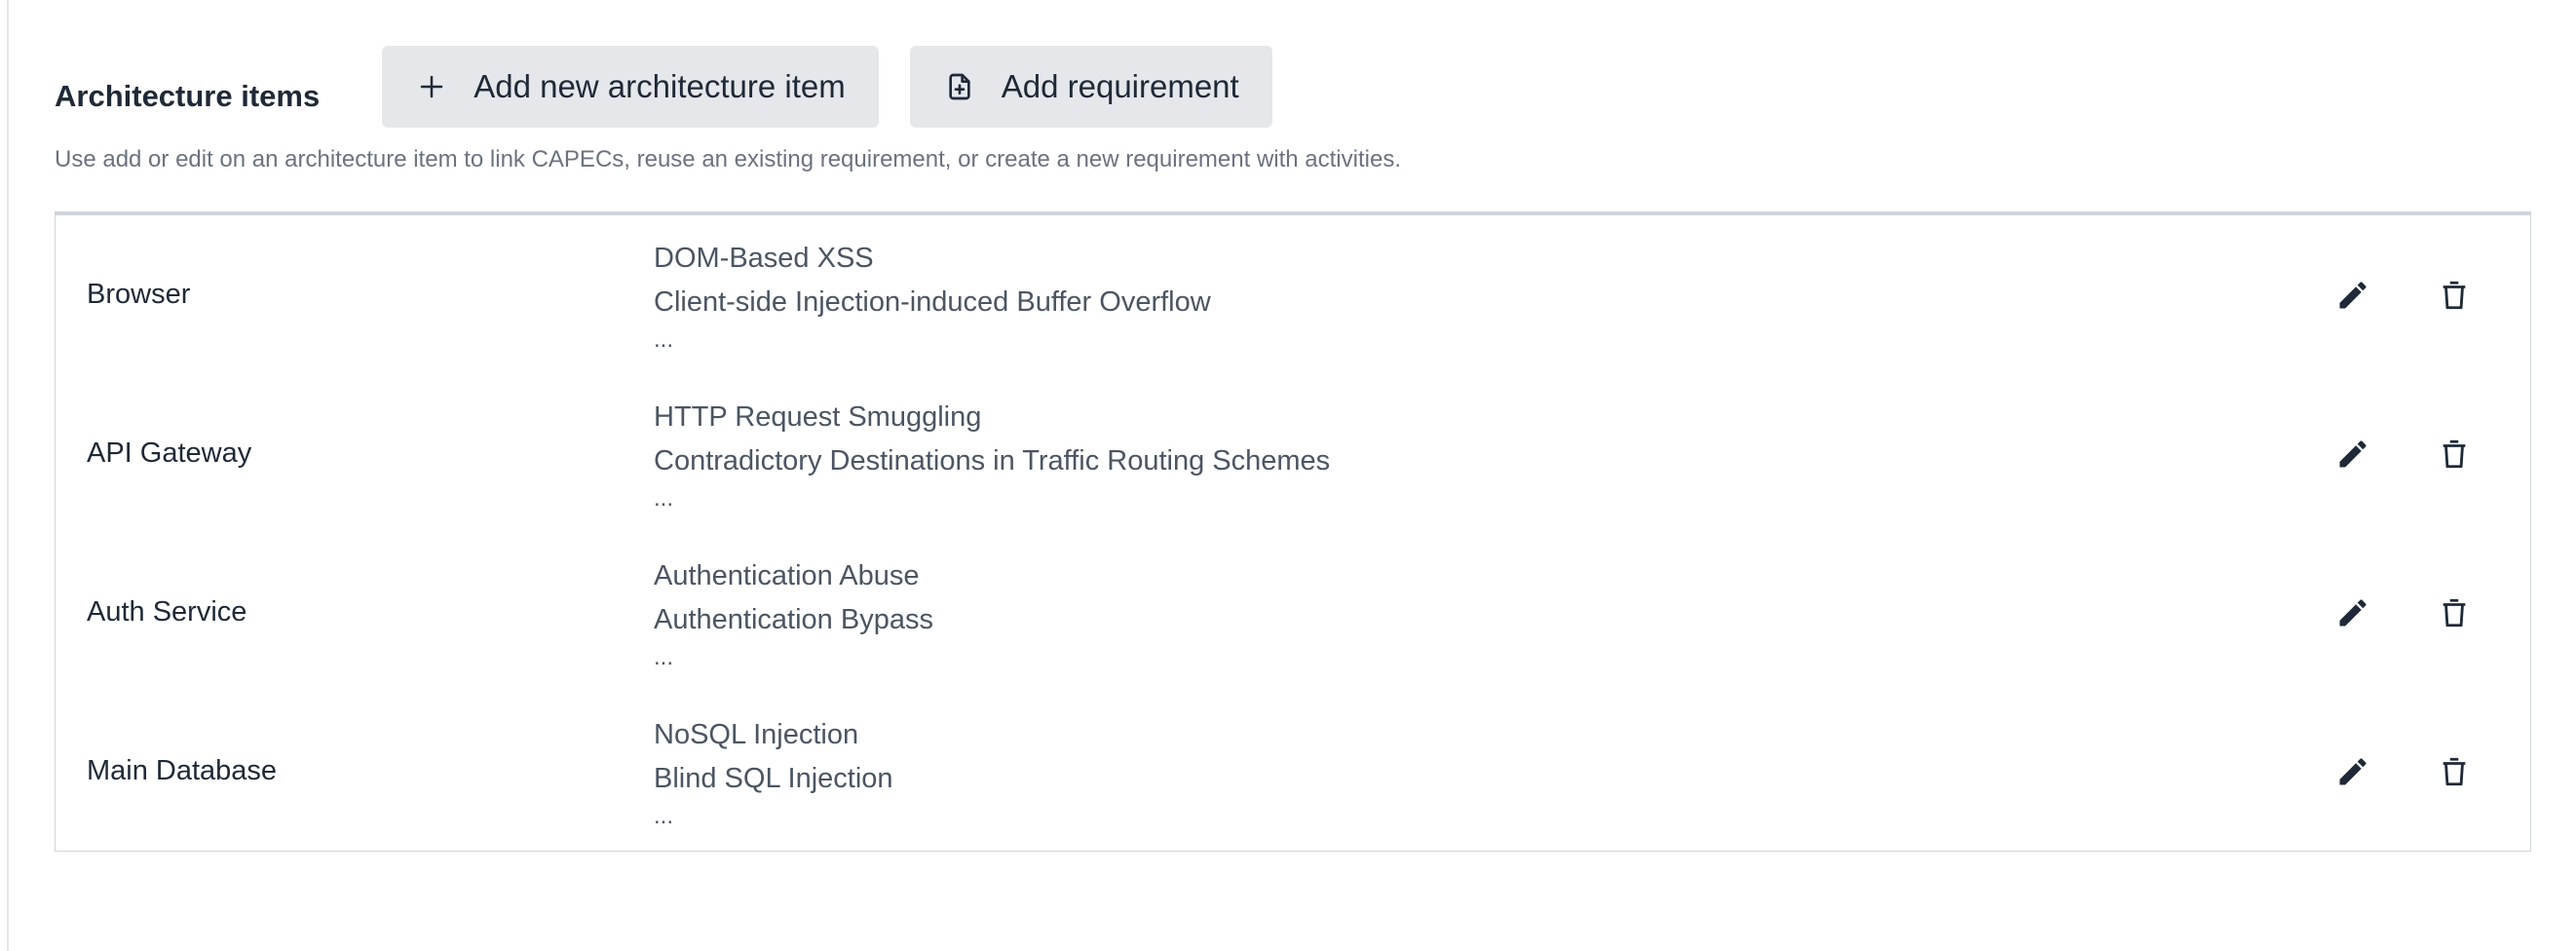  I want to click on capec-item: Authentication Bypass, so click(793, 619).